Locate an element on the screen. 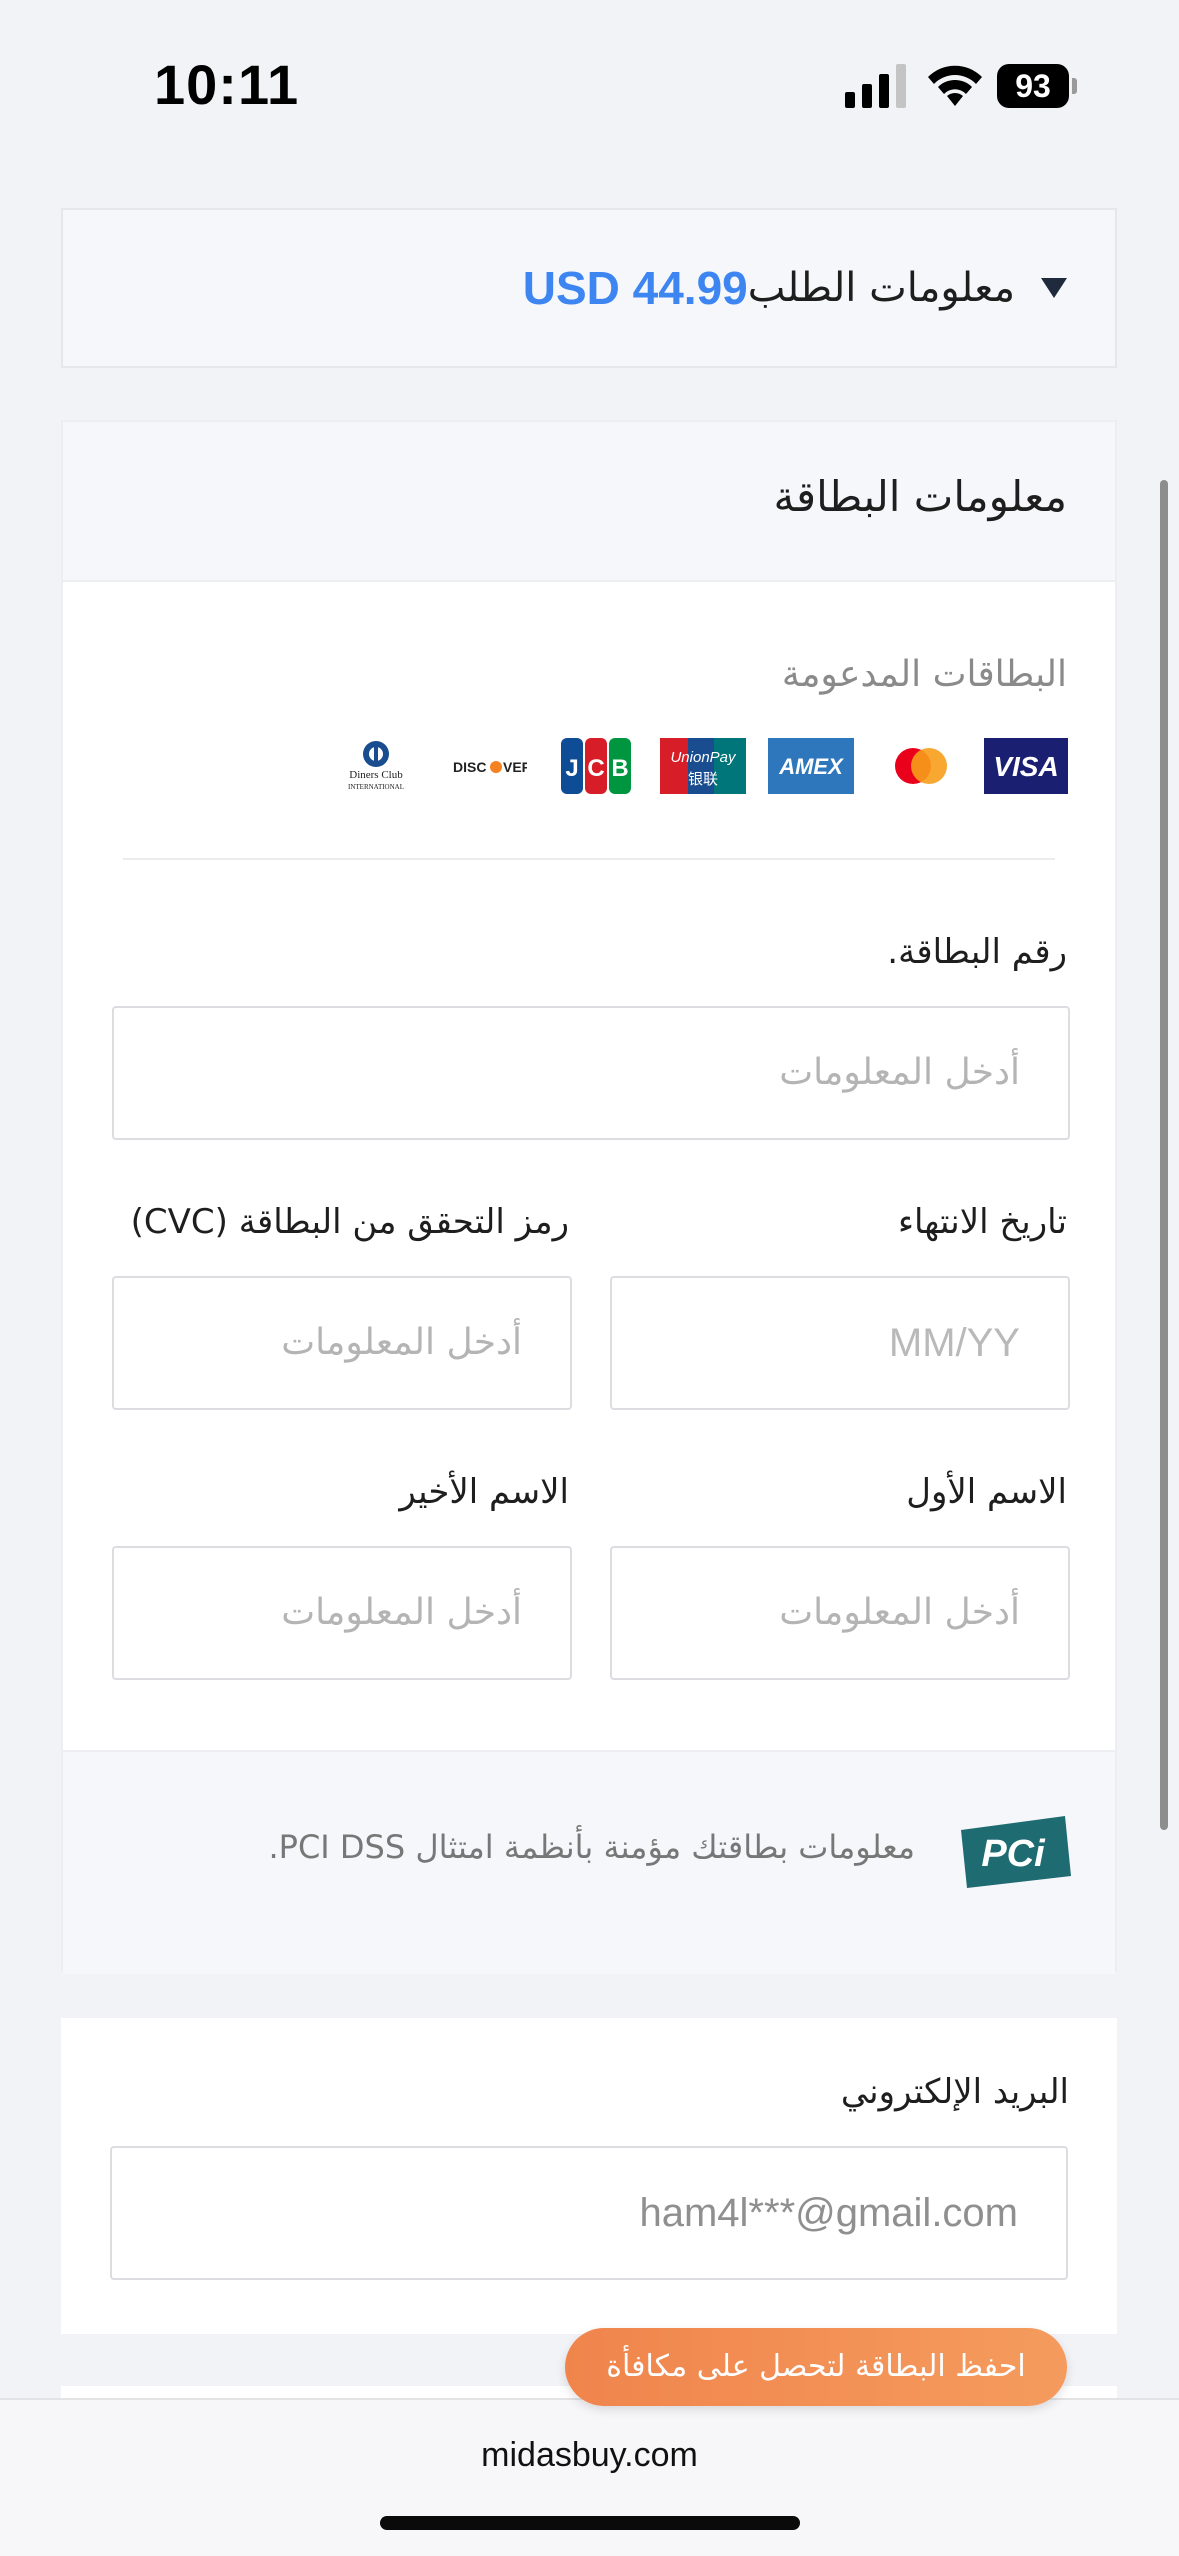 Image resolution: width=1179 pixels, height=2556 pixels. jcb-logo-icon: J C B is located at coordinates (596, 766).